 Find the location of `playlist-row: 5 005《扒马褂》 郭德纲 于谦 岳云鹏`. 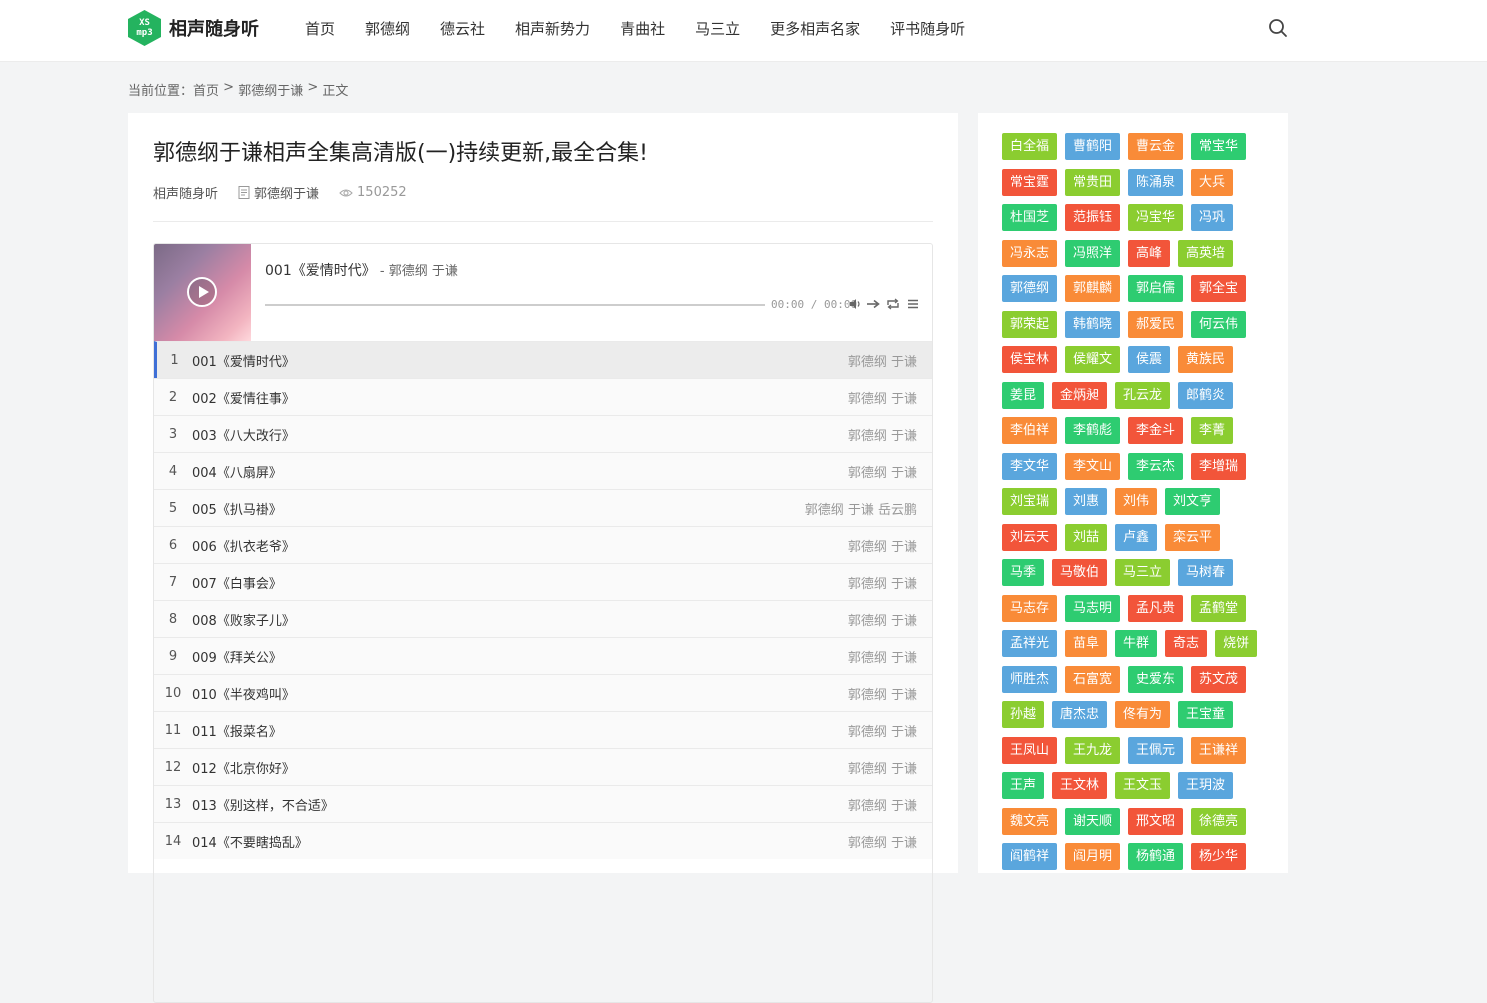

playlist-row: 5 005《扒马褂》 郭德纲 于谦 岳云鹏 is located at coordinates (543, 507).